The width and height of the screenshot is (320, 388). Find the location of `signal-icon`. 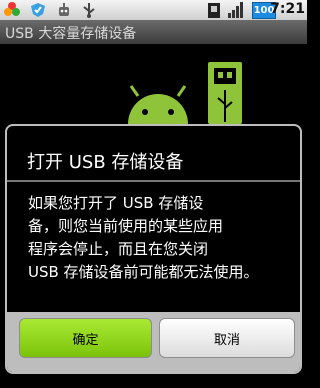

signal-icon is located at coordinates (235, 10).